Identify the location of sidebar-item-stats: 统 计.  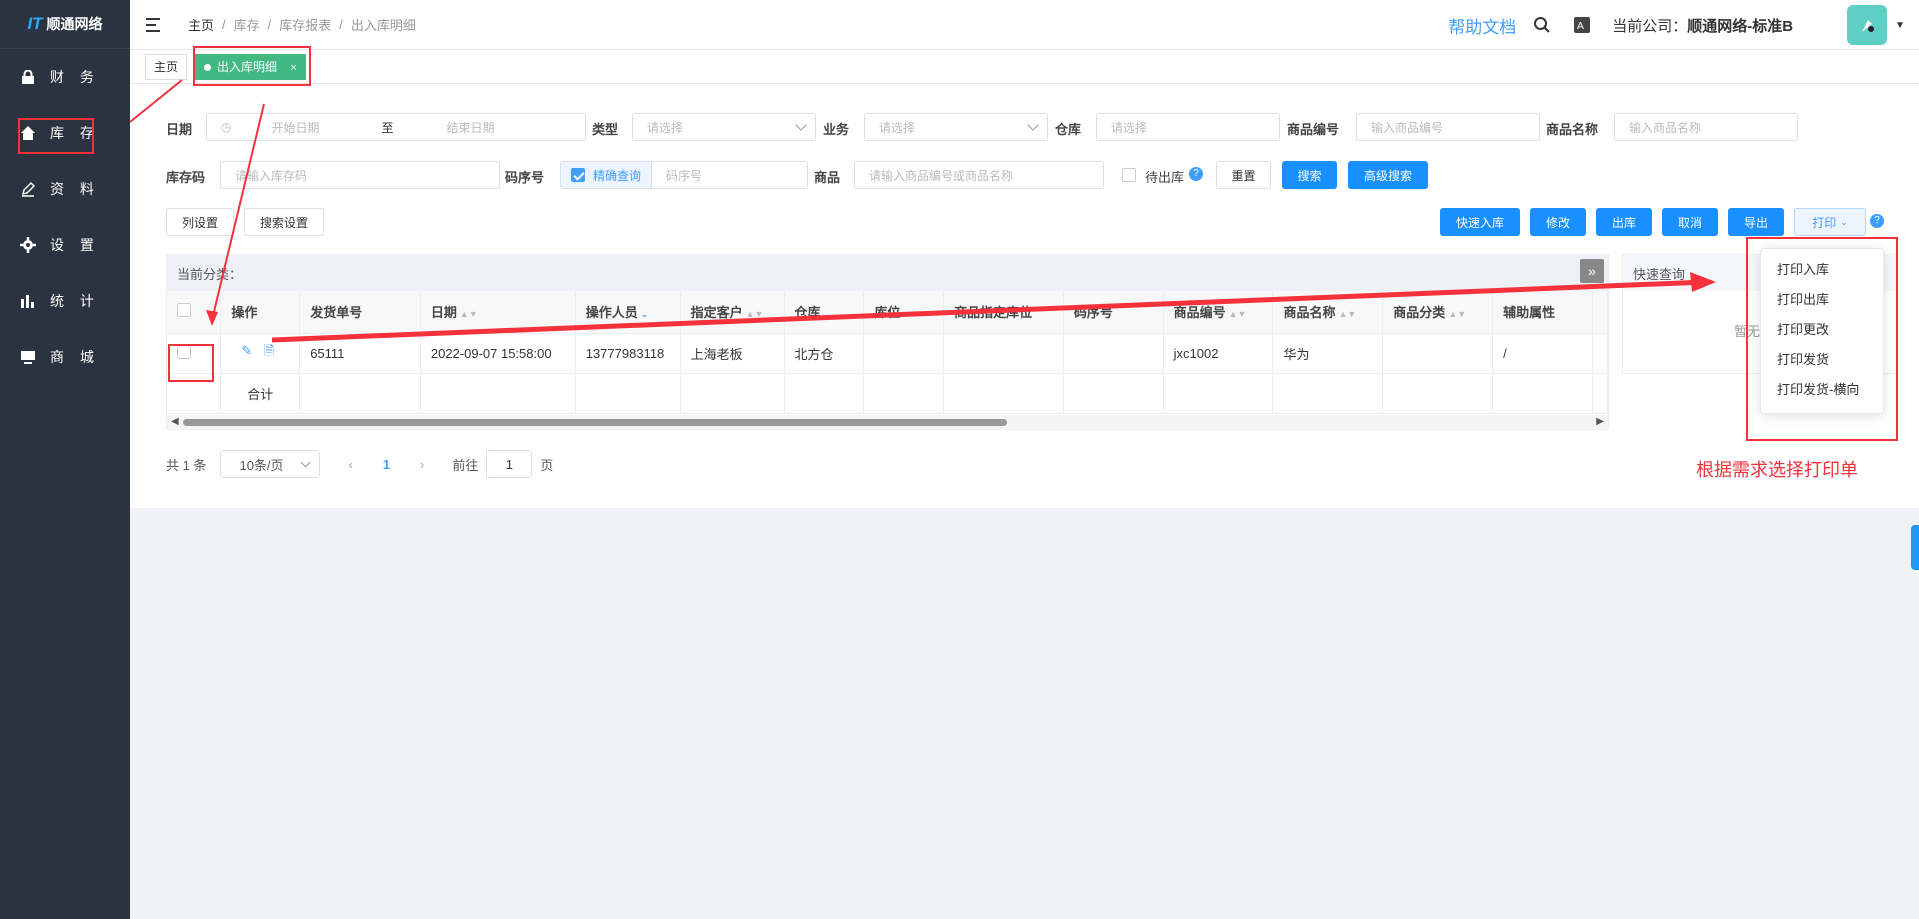
(65, 301).